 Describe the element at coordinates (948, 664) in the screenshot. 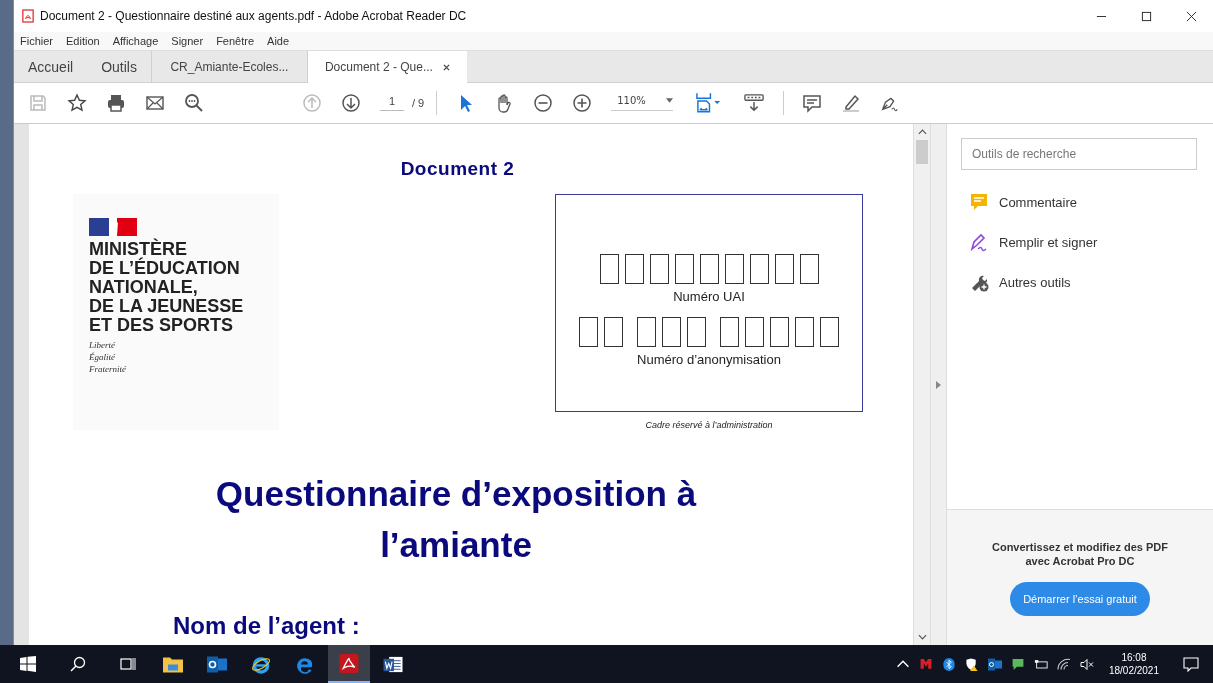

I see `bluetooth-icon` at that location.